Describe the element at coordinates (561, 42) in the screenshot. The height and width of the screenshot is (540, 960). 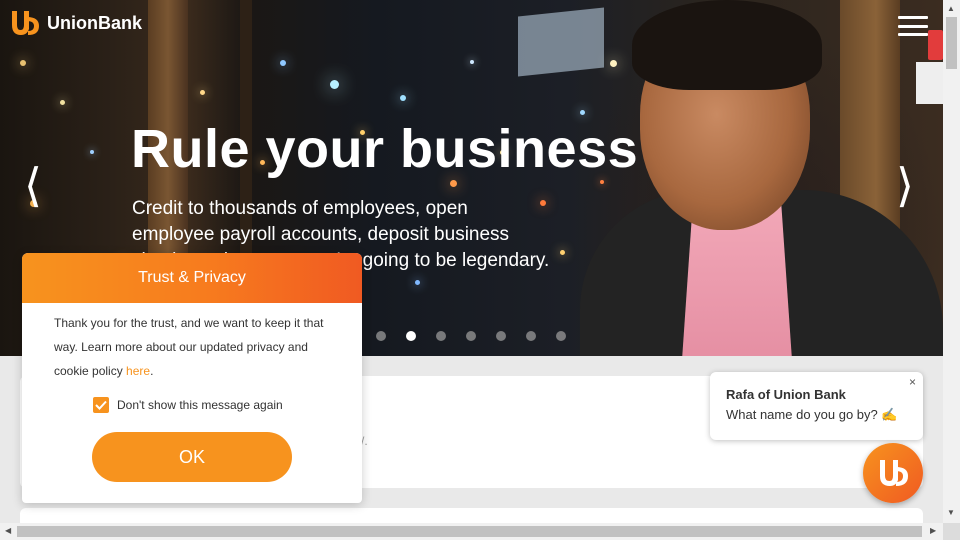
I see `hero-bg-light` at that location.